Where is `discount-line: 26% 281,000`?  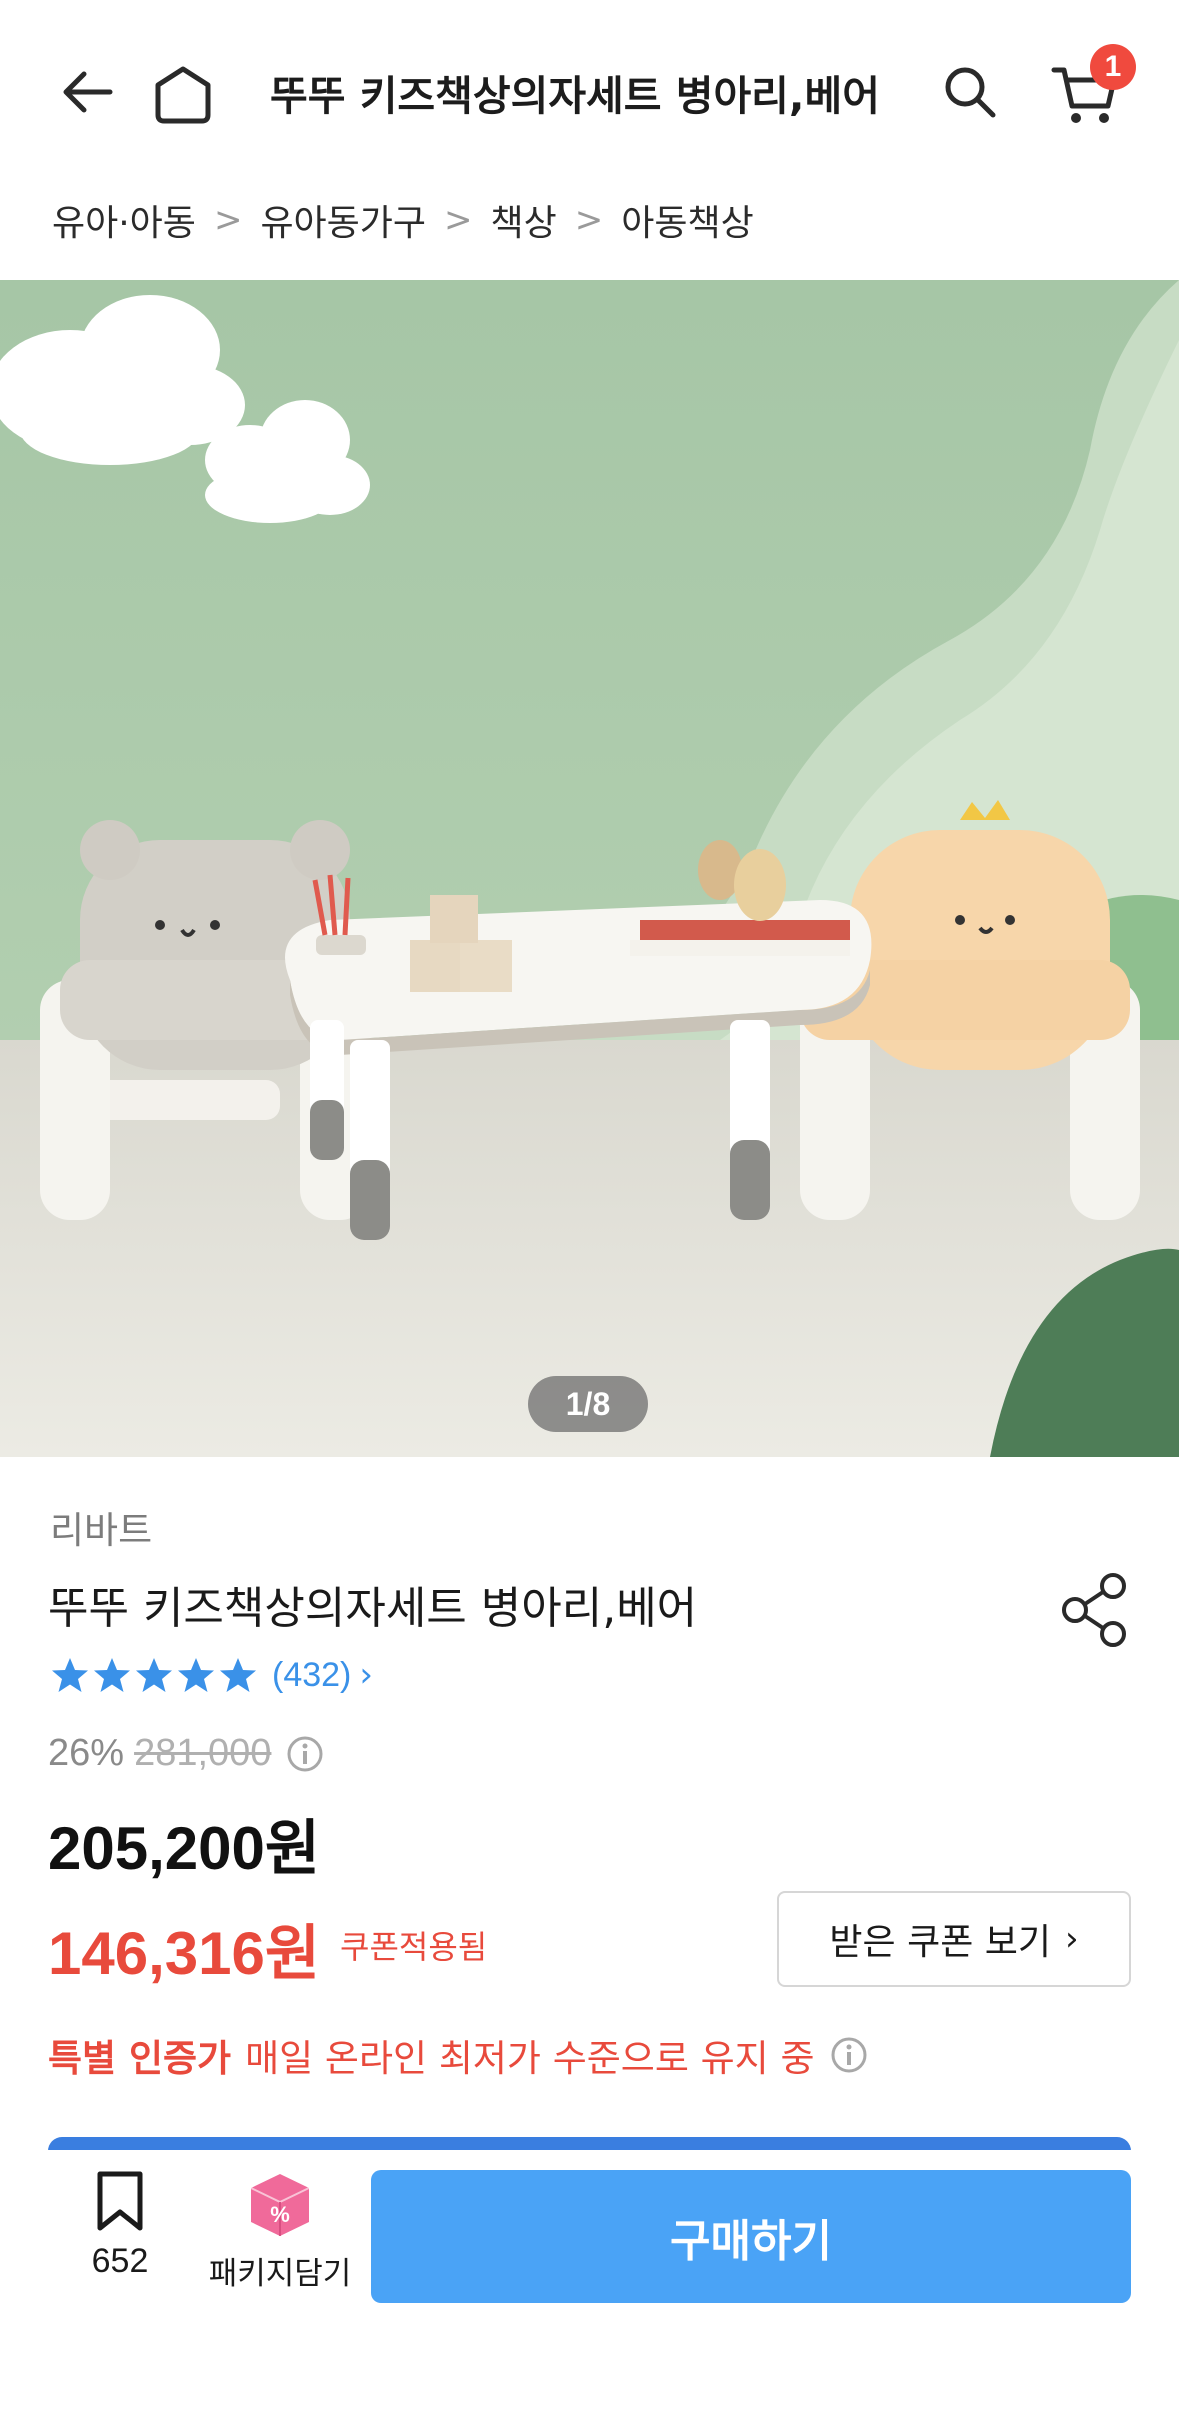
discount-line: 26% 281,000 is located at coordinates (186, 1753).